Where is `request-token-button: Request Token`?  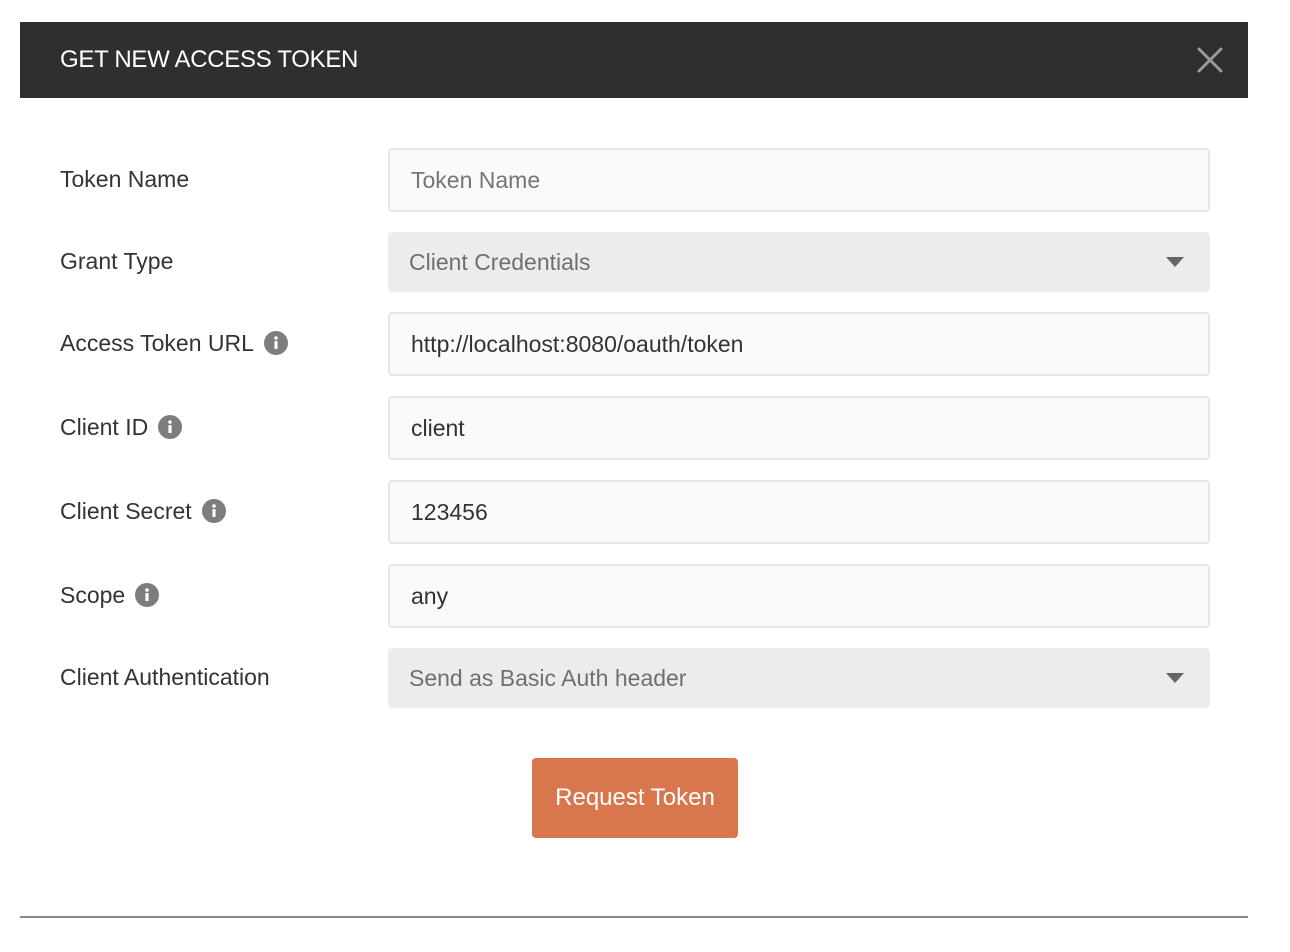
request-token-button: Request Token is located at coordinates (635, 798).